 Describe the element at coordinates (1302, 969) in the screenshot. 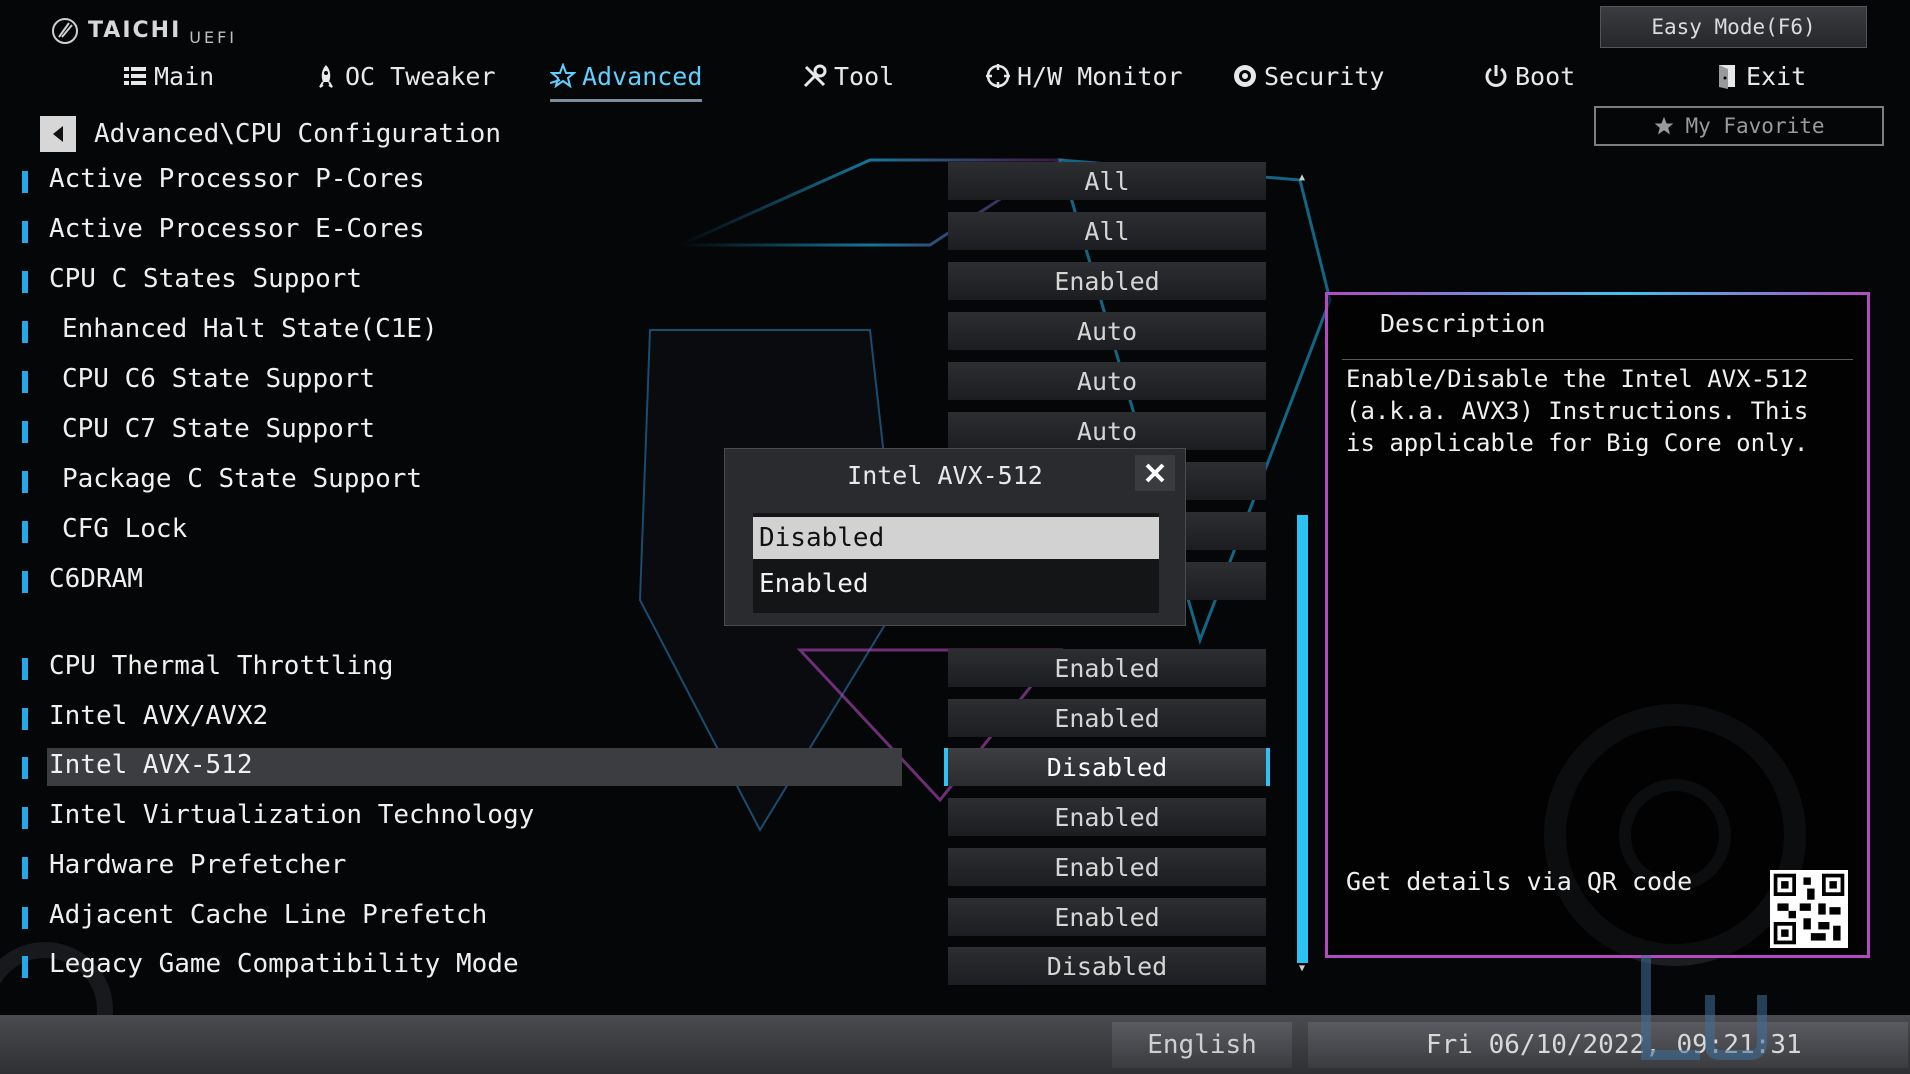

I see `scroll-down-icon: ▼` at that location.